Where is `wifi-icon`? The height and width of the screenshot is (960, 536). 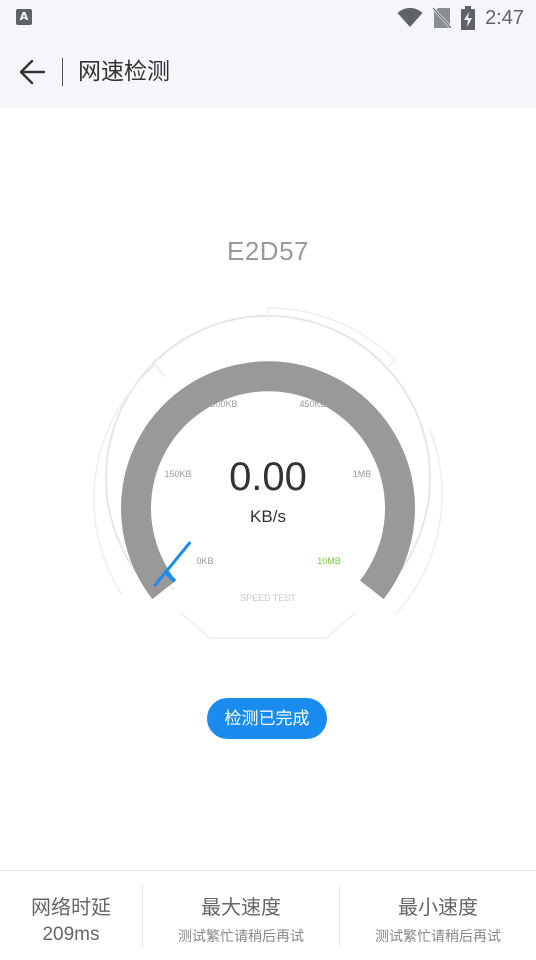 wifi-icon is located at coordinates (410, 17).